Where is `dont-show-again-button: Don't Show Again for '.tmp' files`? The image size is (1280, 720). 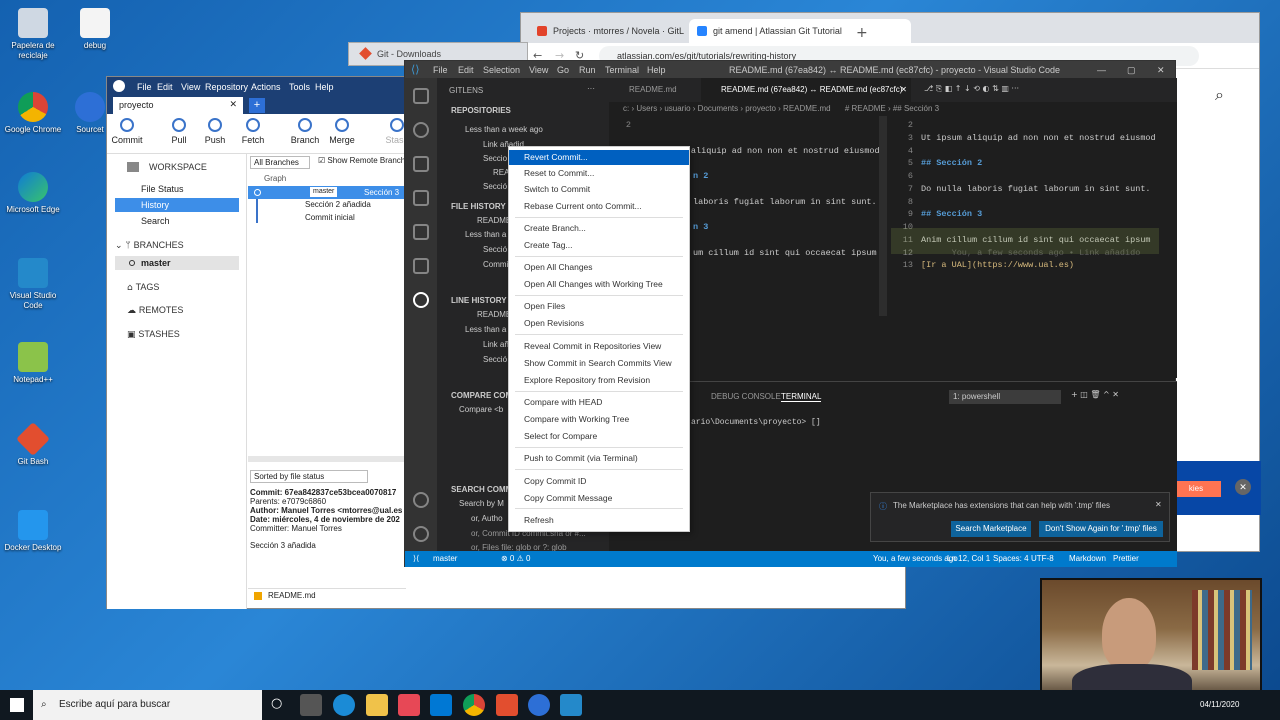
dont-show-again-button: Don't Show Again for '.tmp' files is located at coordinates (1101, 529).